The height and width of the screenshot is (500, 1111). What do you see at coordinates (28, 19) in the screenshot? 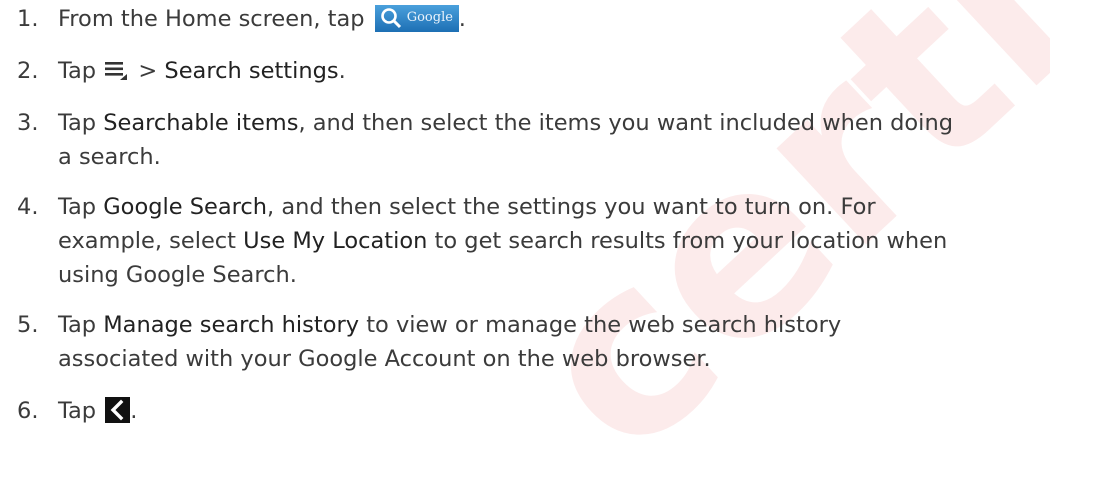
I see `step-number: 1.` at bounding box center [28, 19].